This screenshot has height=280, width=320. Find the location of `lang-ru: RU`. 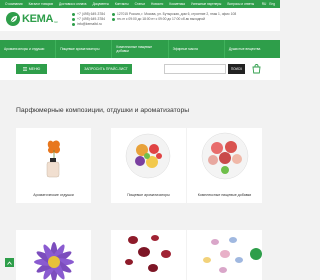

lang-ru: RU is located at coordinates (264, 4).